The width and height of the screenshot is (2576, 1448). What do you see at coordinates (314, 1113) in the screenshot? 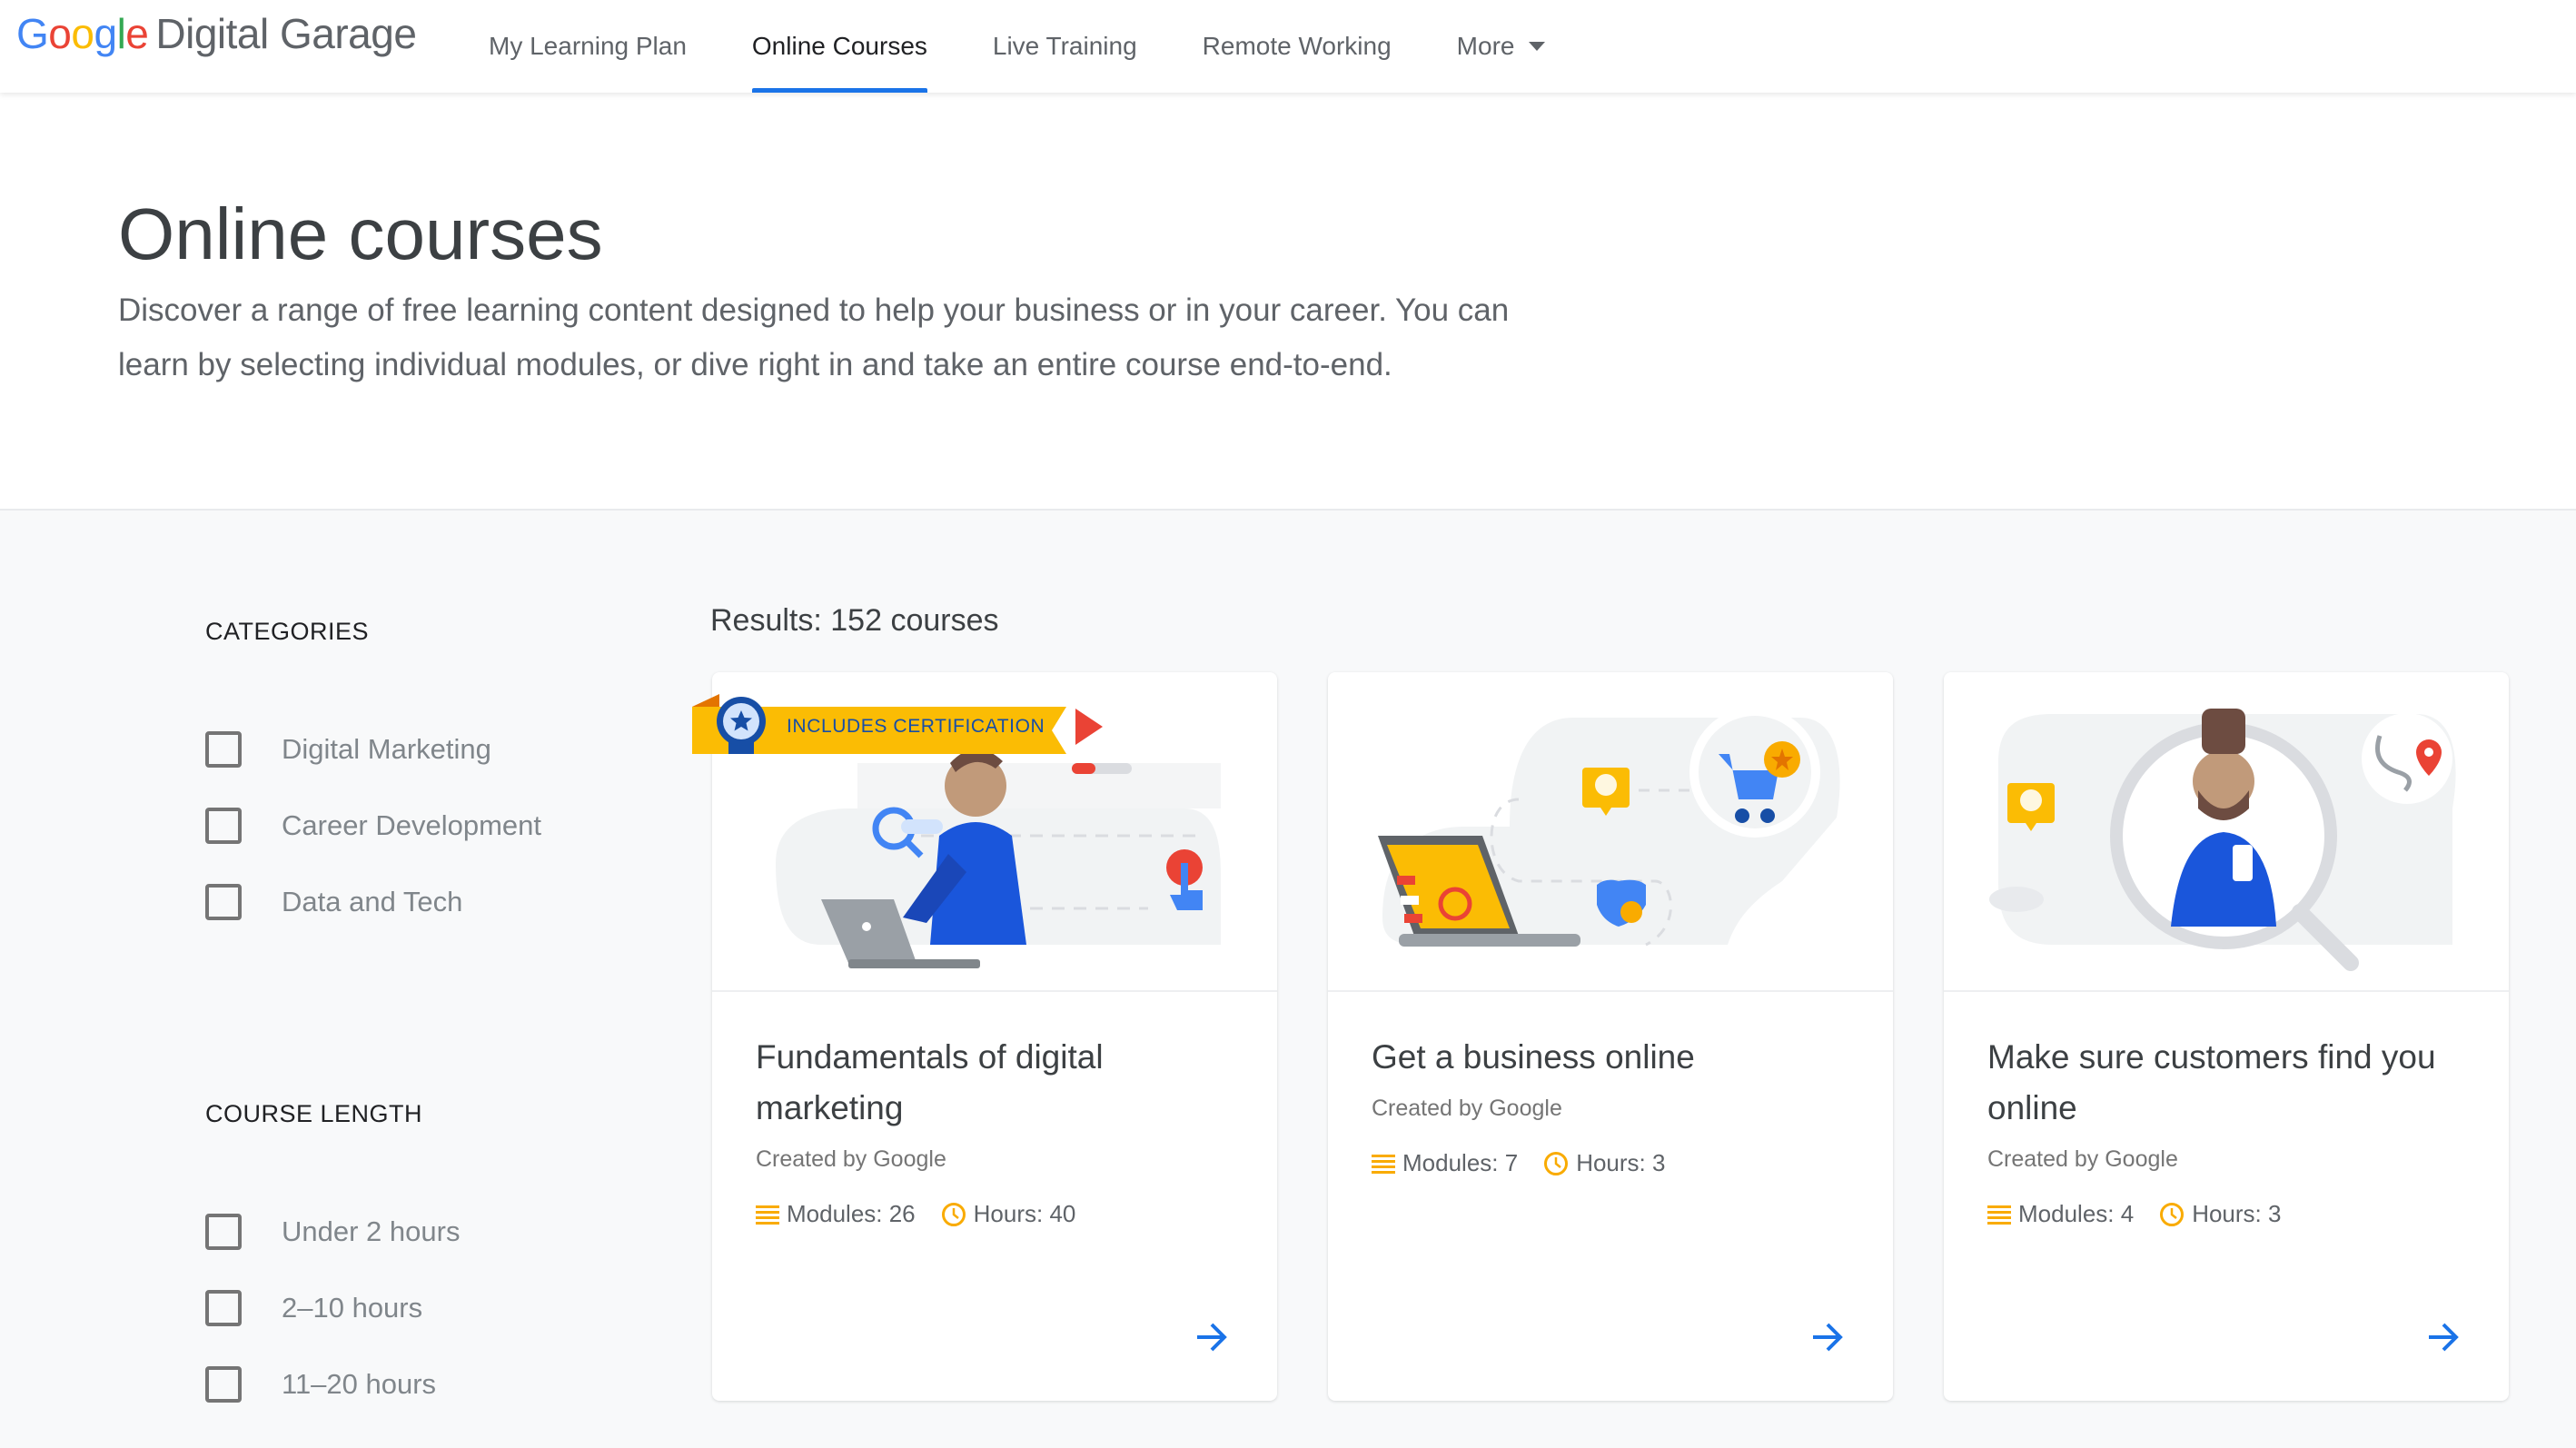
I see `course-length-heading: COURSE LENGTH` at bounding box center [314, 1113].